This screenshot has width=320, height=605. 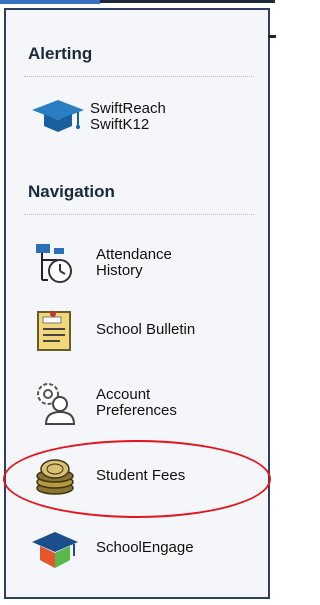 I want to click on account-gear-icon, so click(x=55, y=403).